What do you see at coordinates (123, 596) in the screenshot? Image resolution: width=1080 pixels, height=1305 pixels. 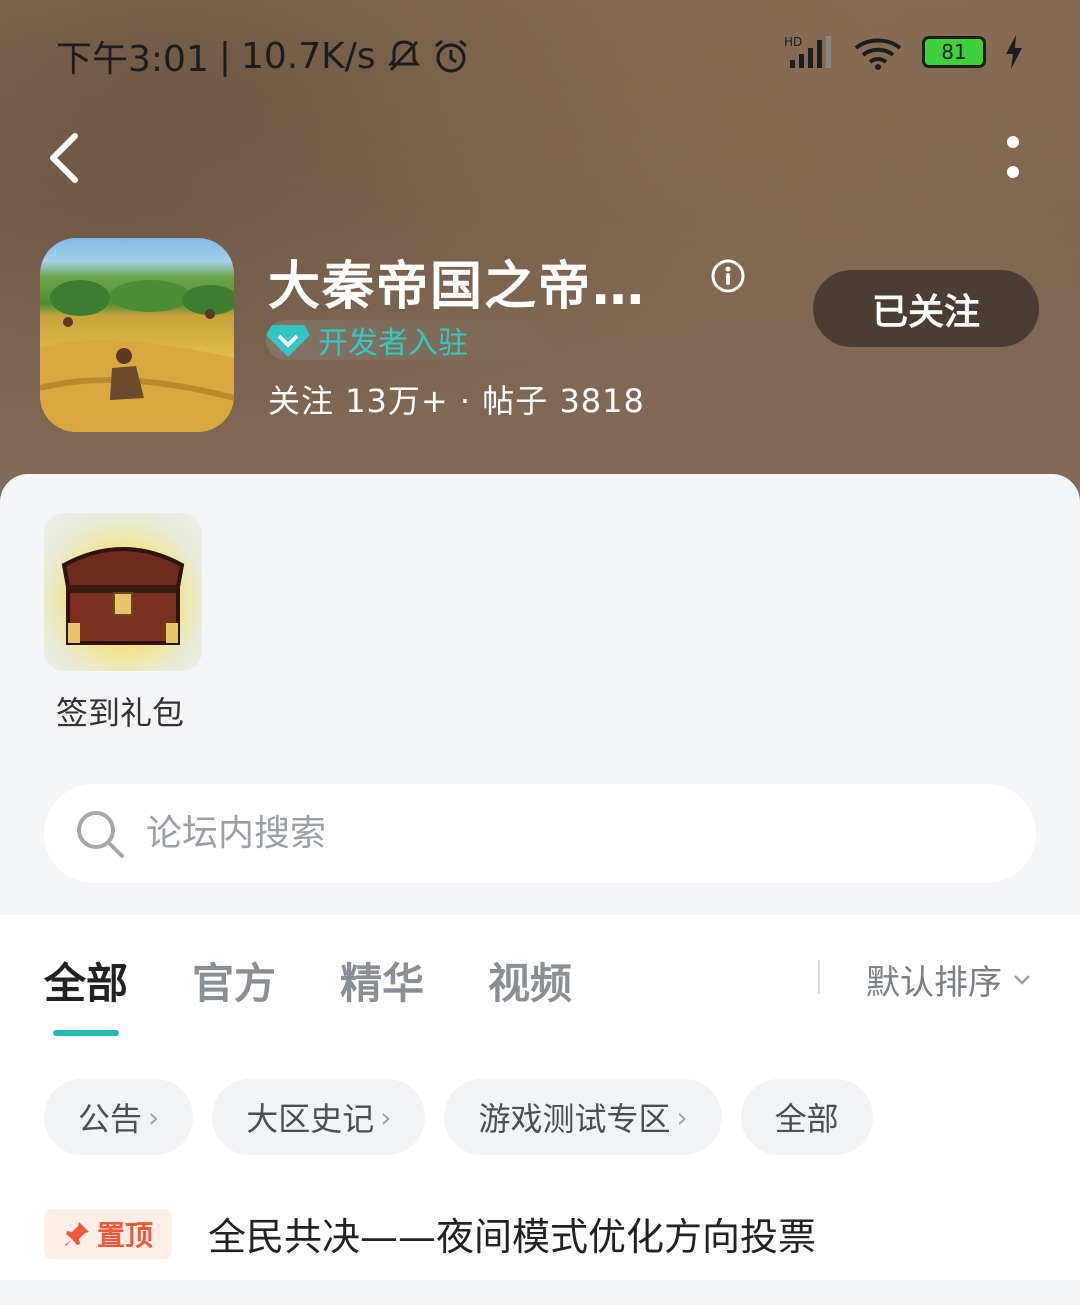 I see `treasure-chest-icon` at bounding box center [123, 596].